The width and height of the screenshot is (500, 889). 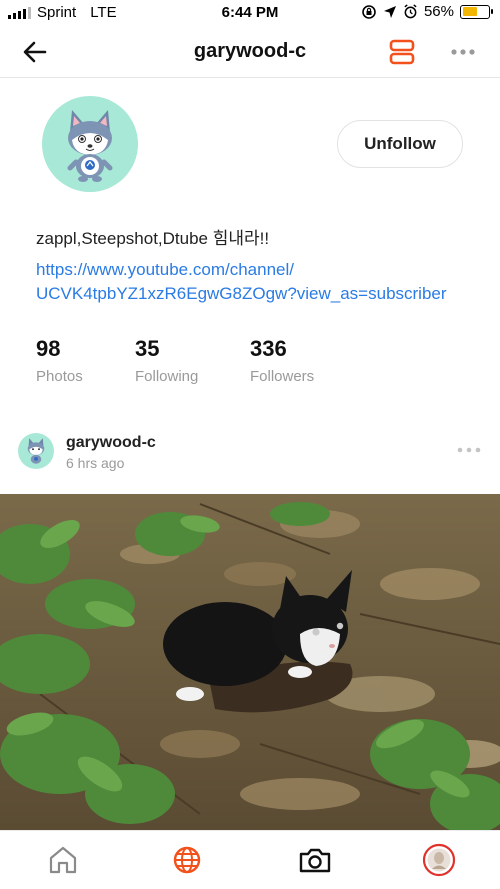 I want to click on layout-toggle-button, so click(x=402, y=52).